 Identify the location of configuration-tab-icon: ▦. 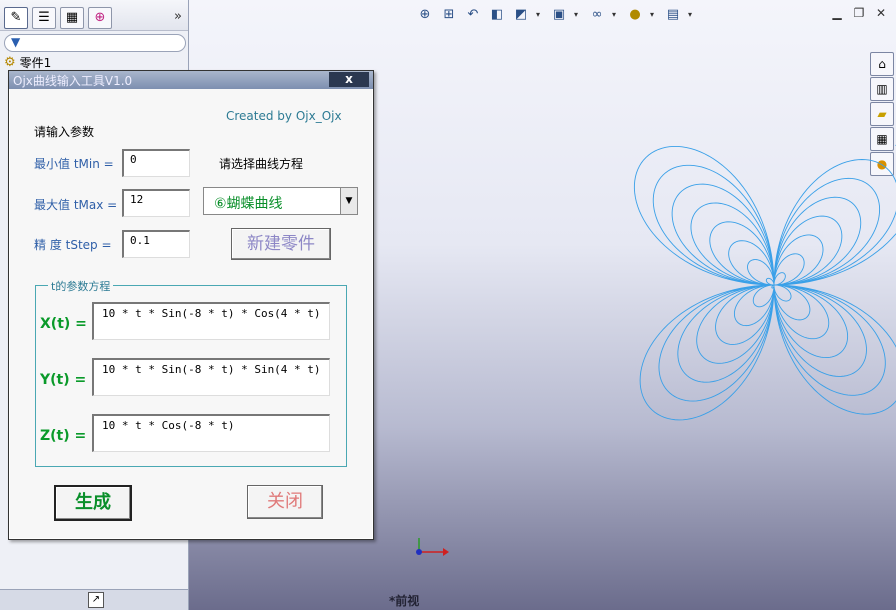
(72, 18).